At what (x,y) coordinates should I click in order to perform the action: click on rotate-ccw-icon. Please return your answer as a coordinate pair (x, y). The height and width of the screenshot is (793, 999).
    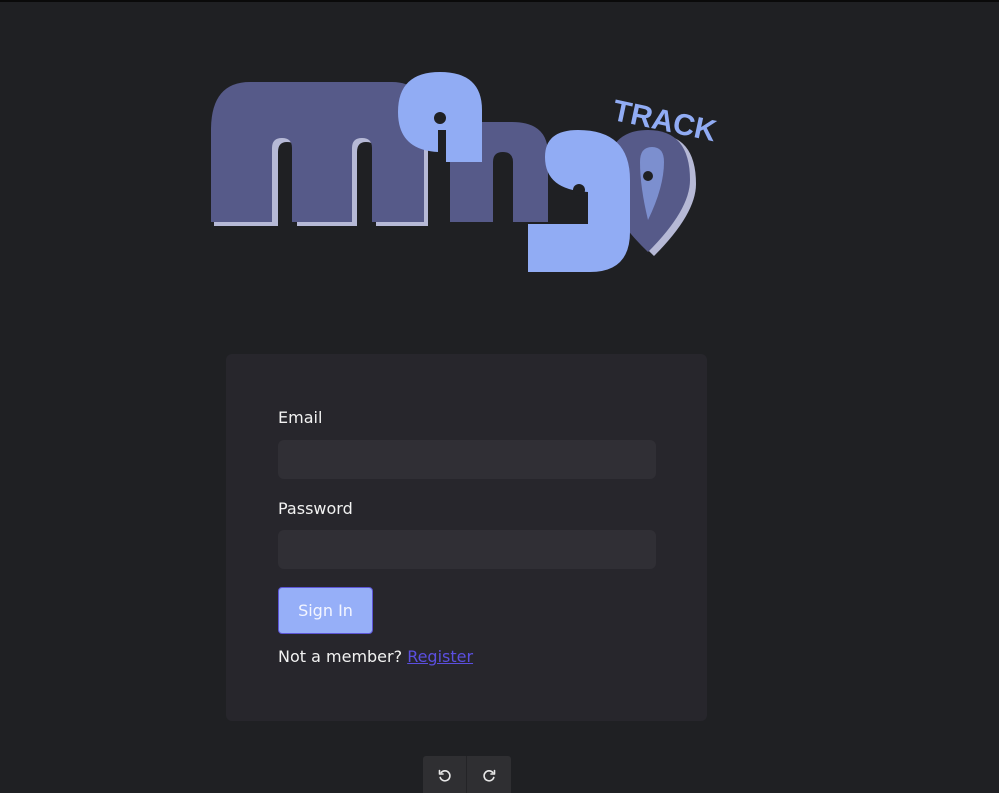
    Looking at the image, I should click on (444, 775).